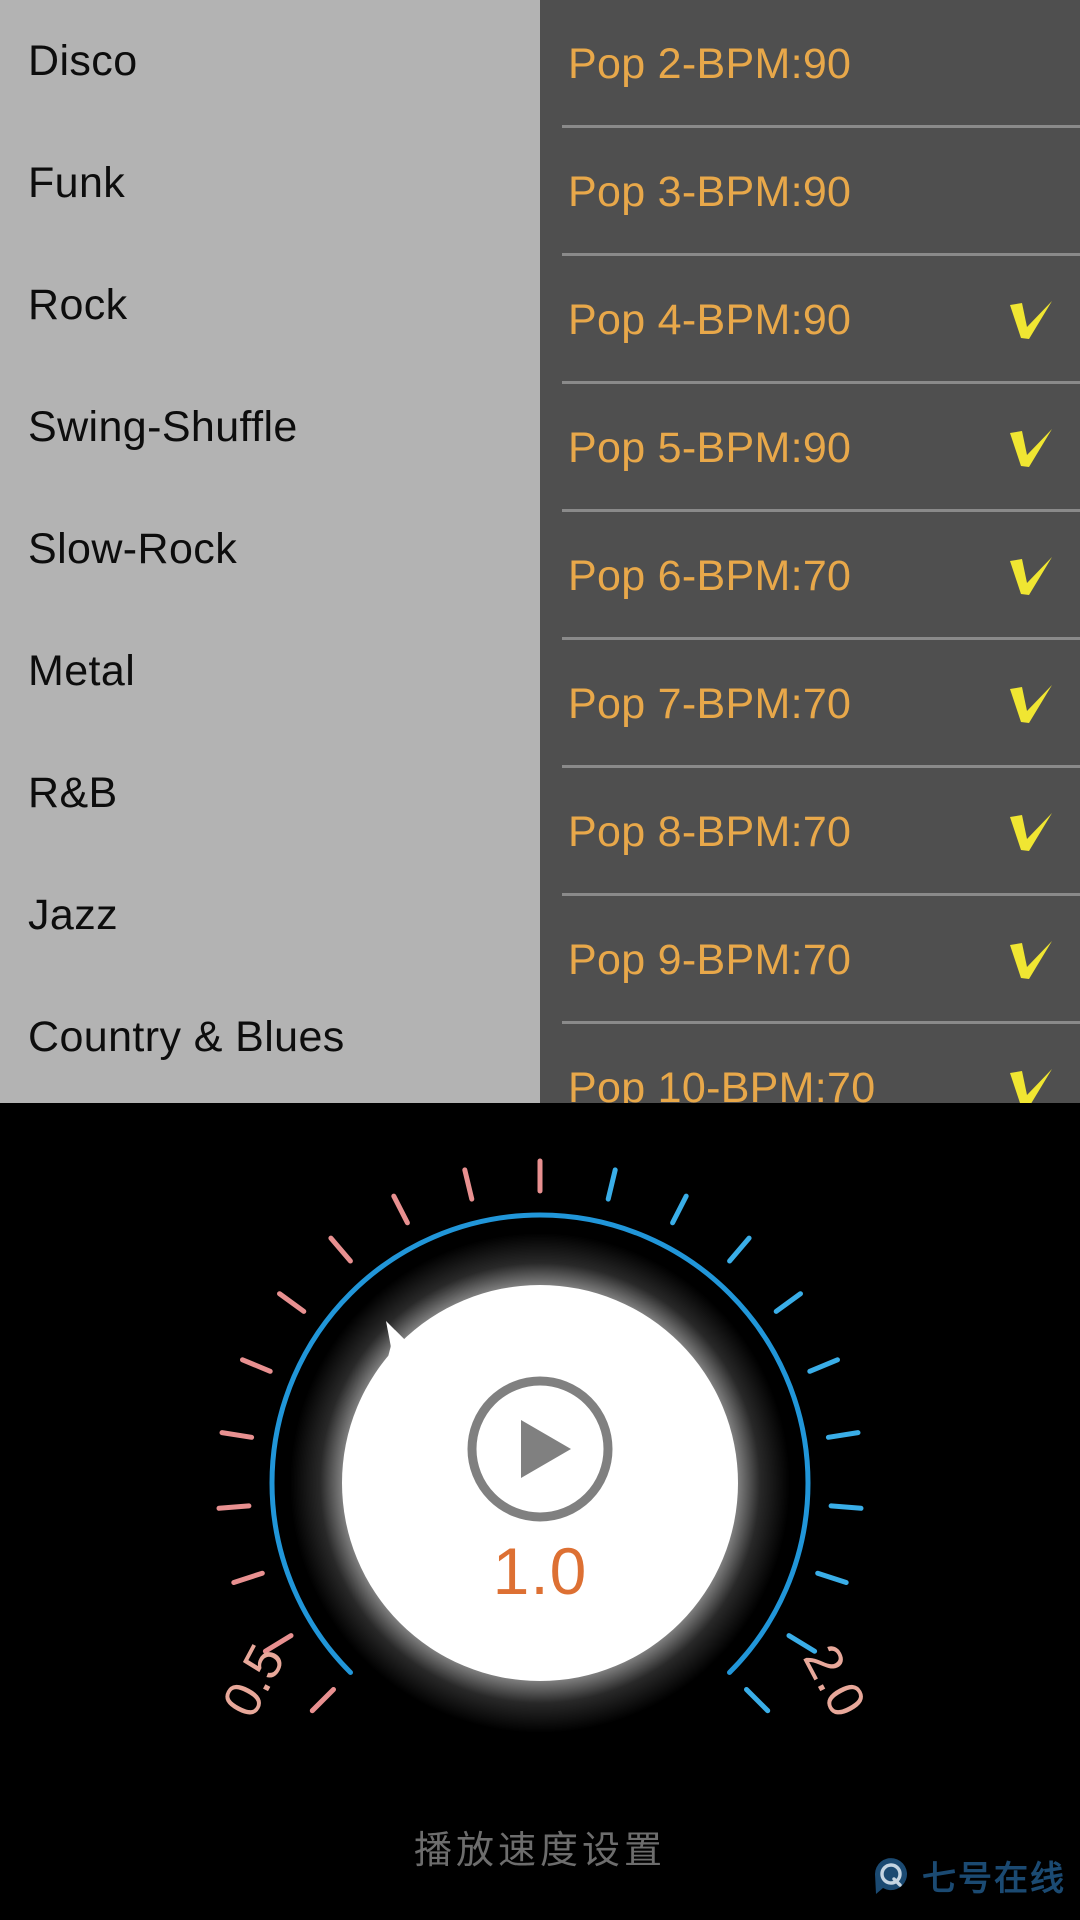 The image size is (1080, 1920). I want to click on genre-item-label: Metal, so click(82, 670).